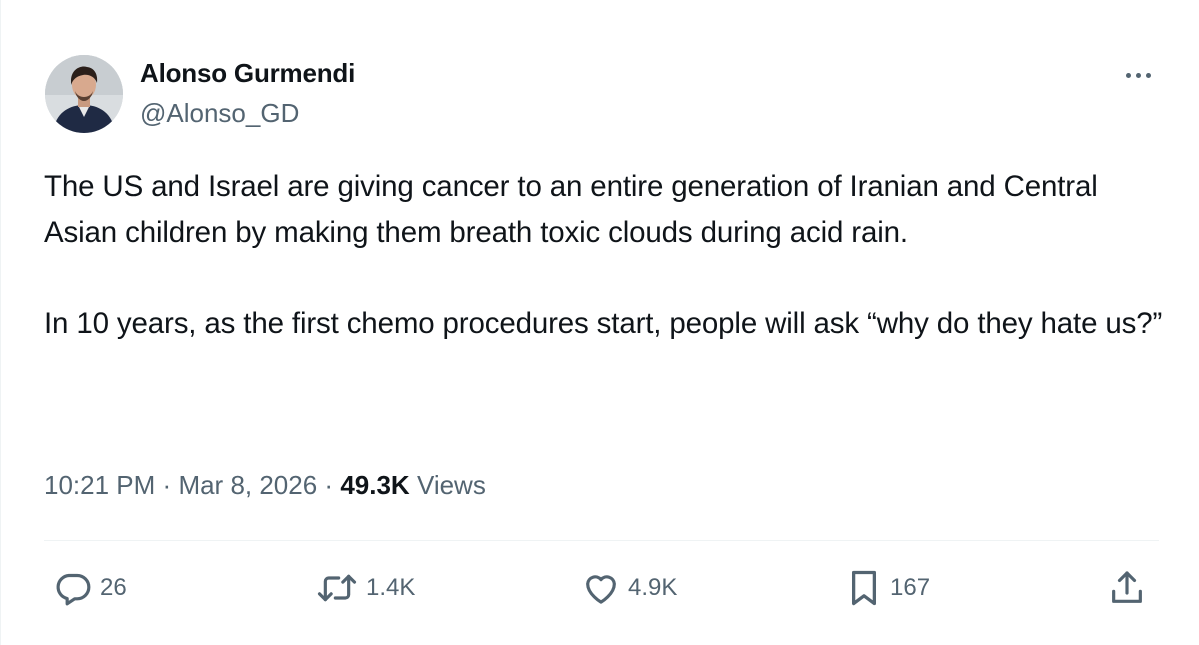  Describe the element at coordinates (375, 485) in the screenshot. I see `views-count: 49.3K` at that location.